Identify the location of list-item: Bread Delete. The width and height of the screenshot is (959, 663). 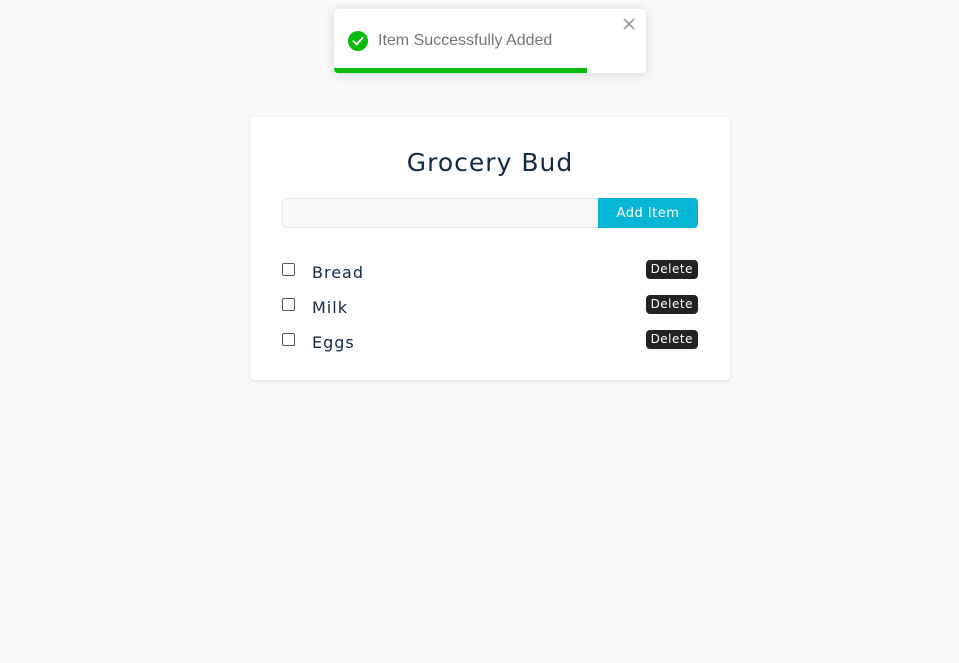
(490, 272).